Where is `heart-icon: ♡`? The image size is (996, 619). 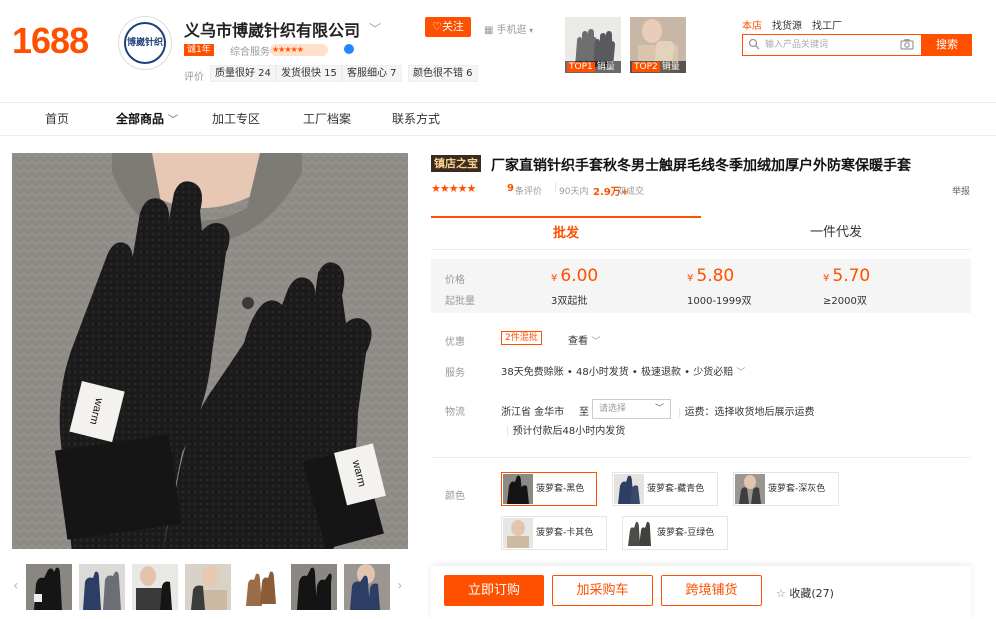
heart-icon: ♡ is located at coordinates (437, 26).